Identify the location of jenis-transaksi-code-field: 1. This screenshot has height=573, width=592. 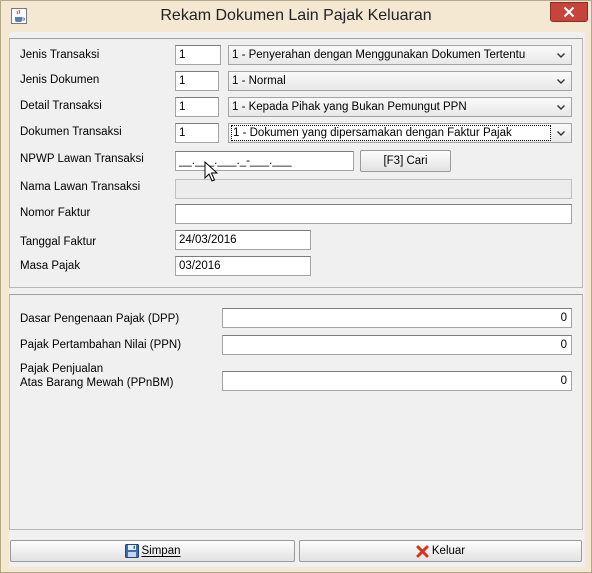
(198, 55).